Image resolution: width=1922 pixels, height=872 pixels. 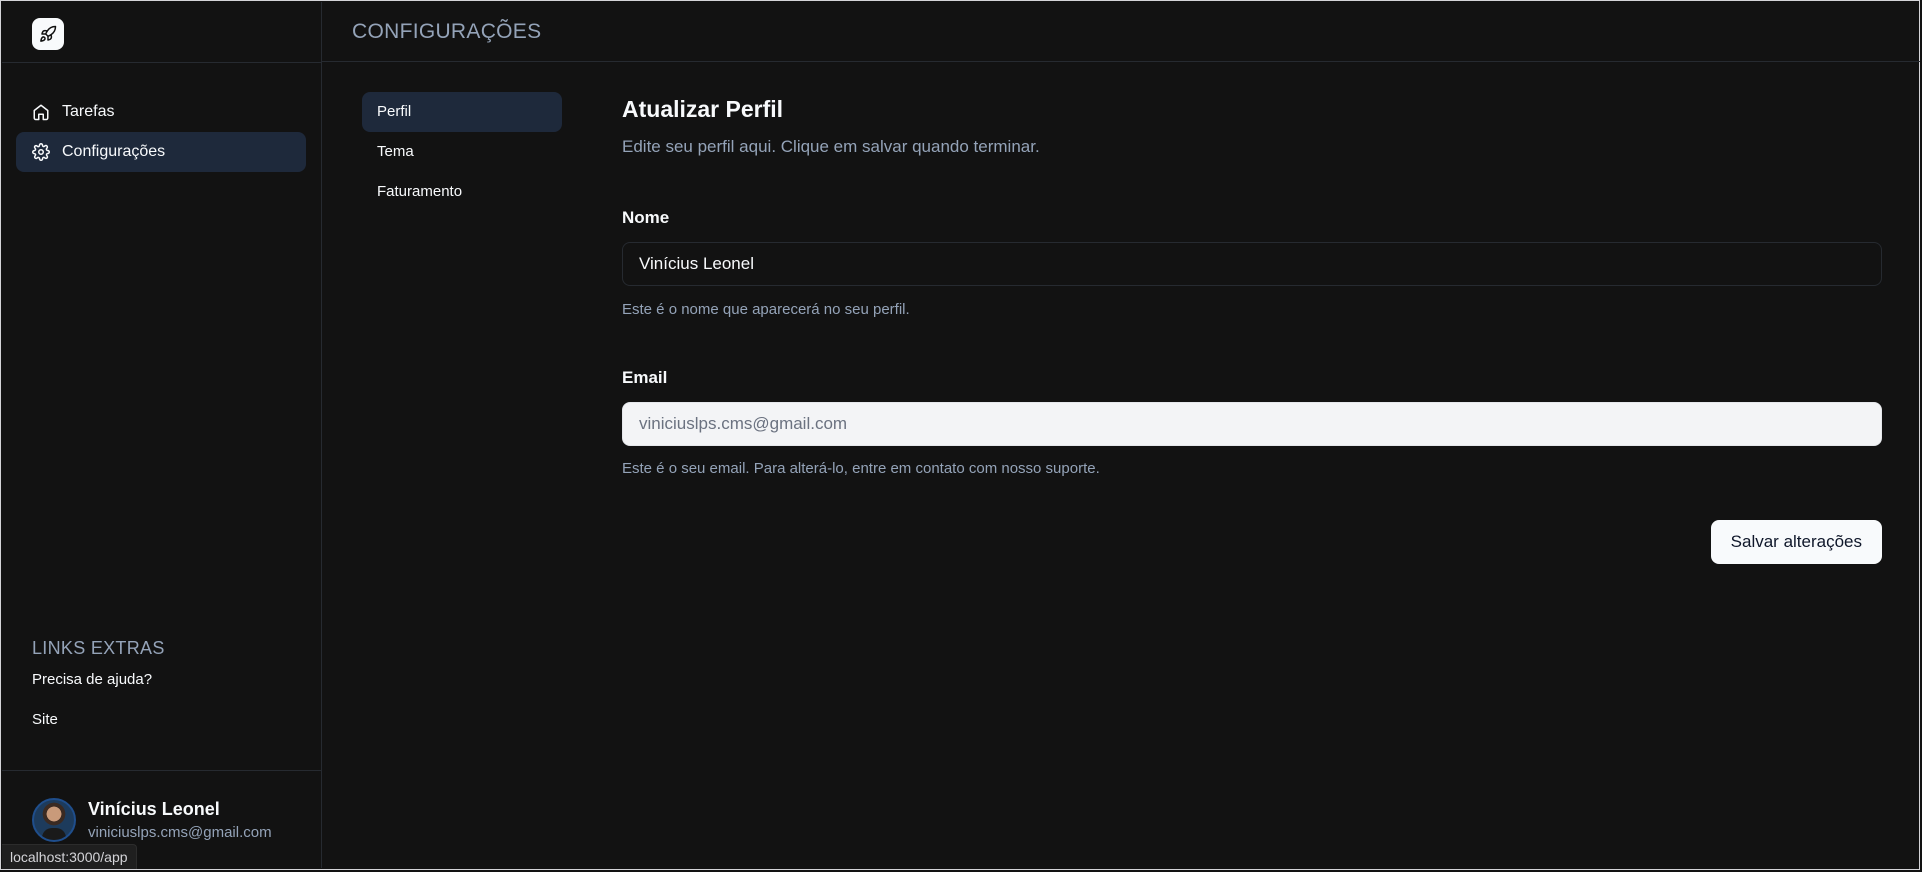 I want to click on extra-links-title: LINKS EXTRAS, so click(x=98, y=648).